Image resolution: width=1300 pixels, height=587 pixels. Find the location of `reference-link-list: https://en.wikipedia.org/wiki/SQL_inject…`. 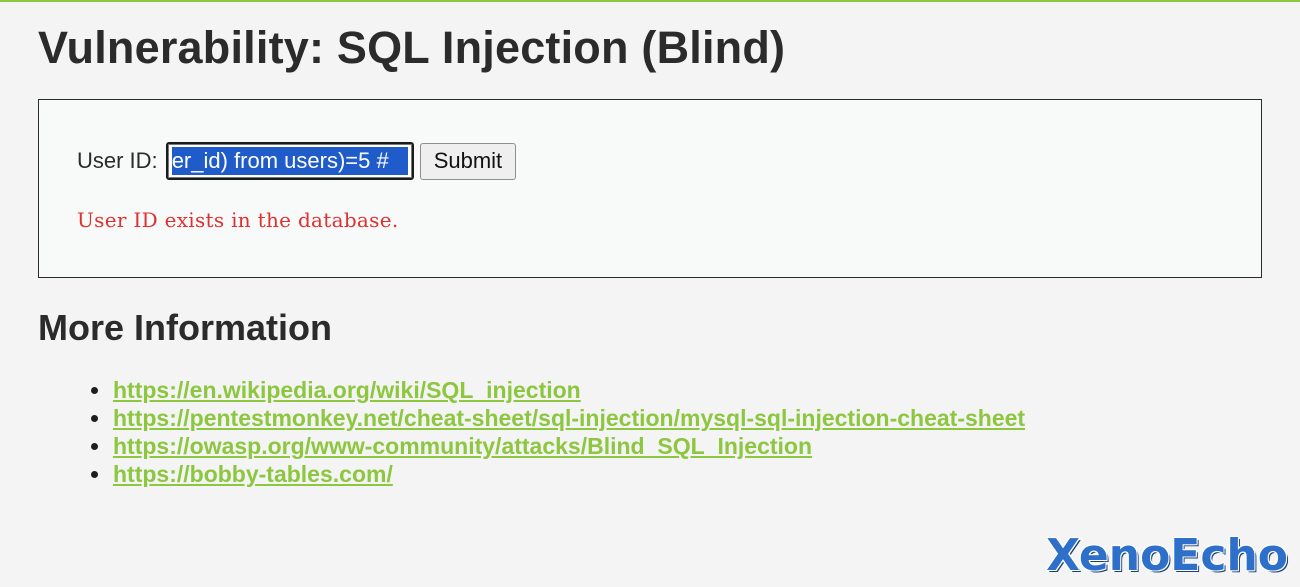

reference-link-list: https://en.wikipedia.org/wiki/SQL_inject… is located at coordinates (558, 432).